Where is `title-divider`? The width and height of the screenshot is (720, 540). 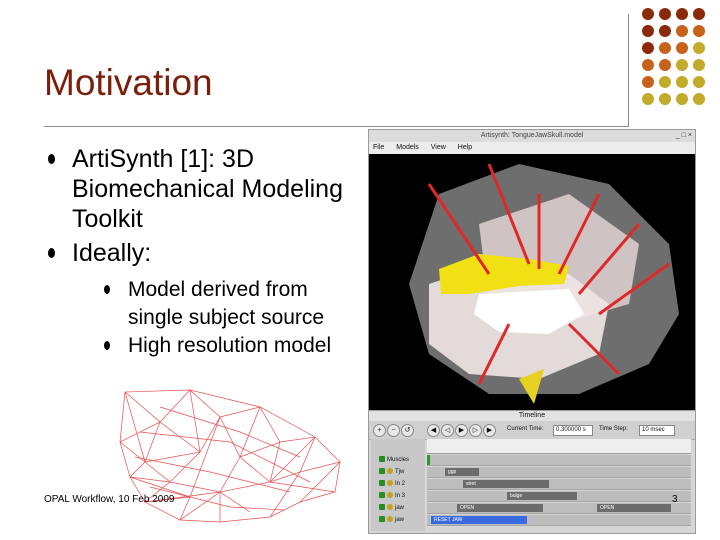
title-divider is located at coordinates (336, 126).